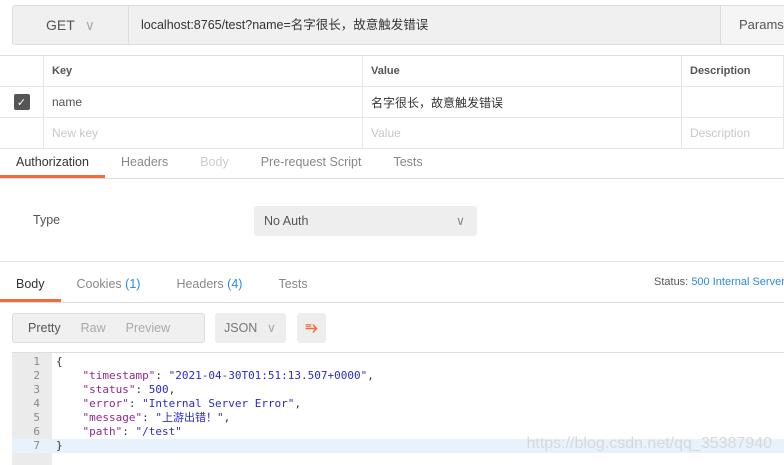  I want to click on line-number: 5, so click(36, 417).